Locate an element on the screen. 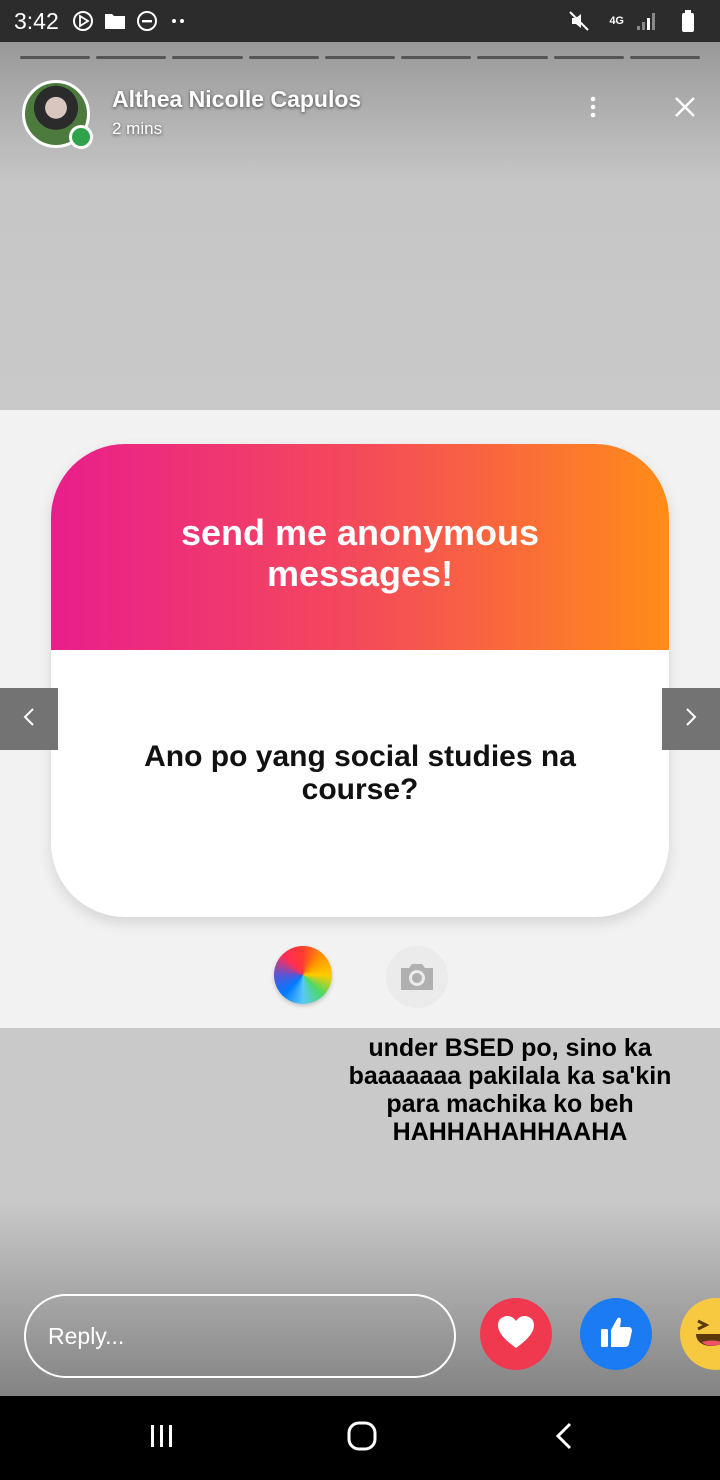 The height and width of the screenshot is (1480, 720). clock: 3:42 is located at coordinates (36, 20).